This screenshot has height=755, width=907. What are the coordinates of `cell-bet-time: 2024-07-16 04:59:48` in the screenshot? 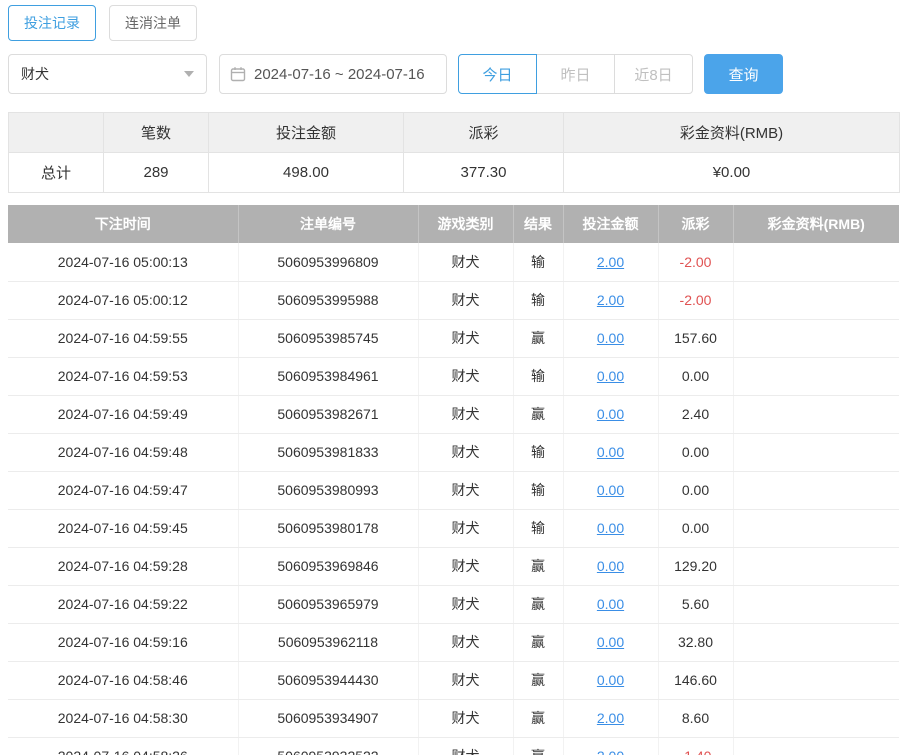 It's located at (123, 452).